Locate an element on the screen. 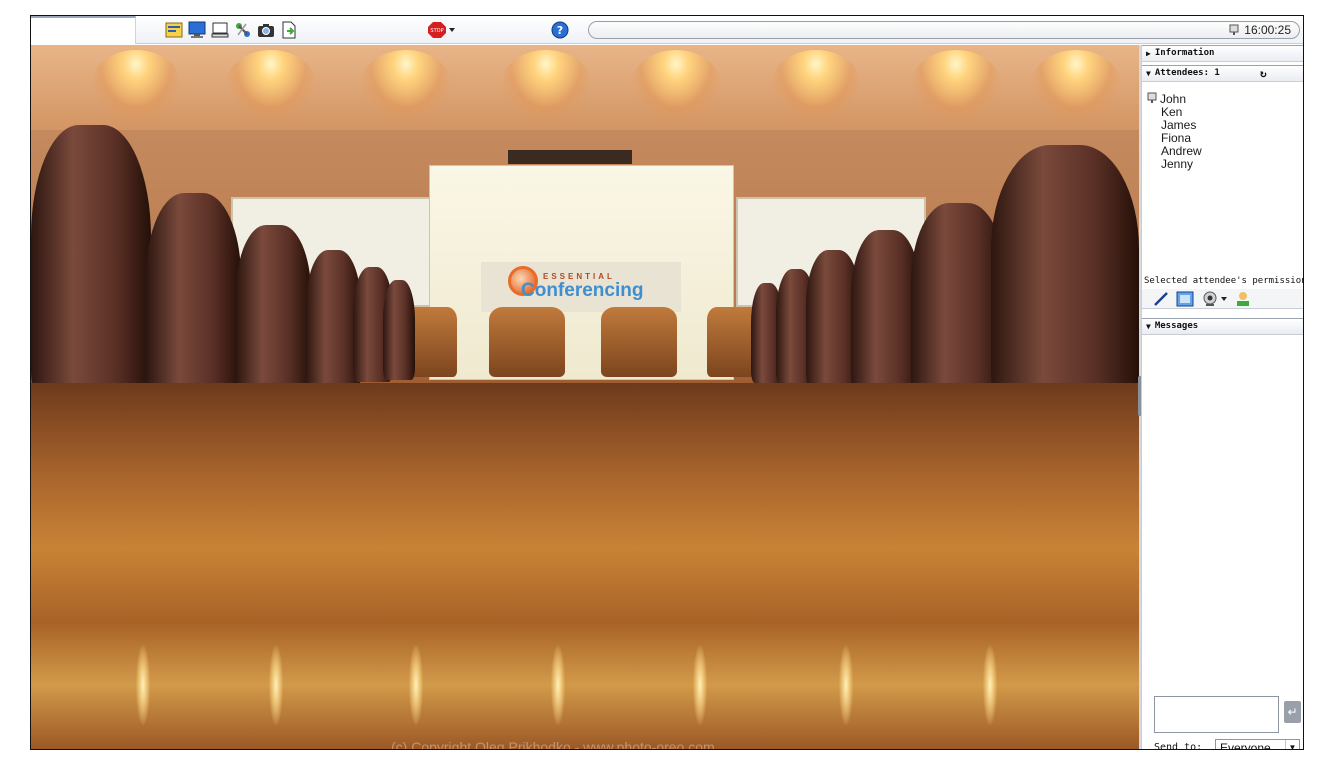 This screenshot has width=1327, height=757. session-clock: 16:00:25 is located at coordinates (1259, 30).